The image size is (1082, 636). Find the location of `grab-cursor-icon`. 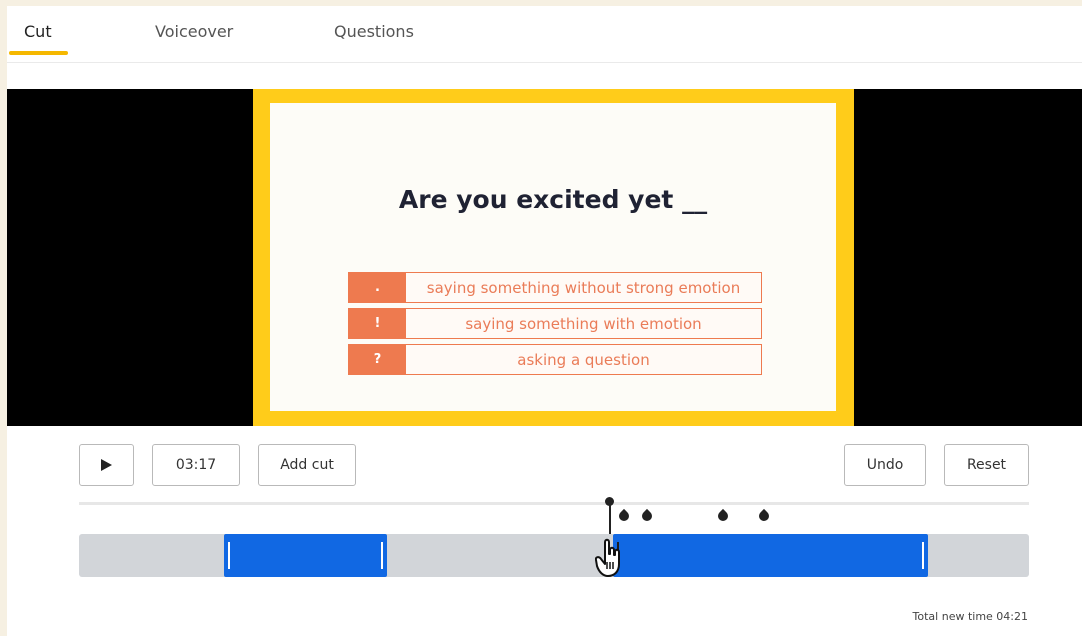

grab-cursor-icon is located at coordinates (607, 557).